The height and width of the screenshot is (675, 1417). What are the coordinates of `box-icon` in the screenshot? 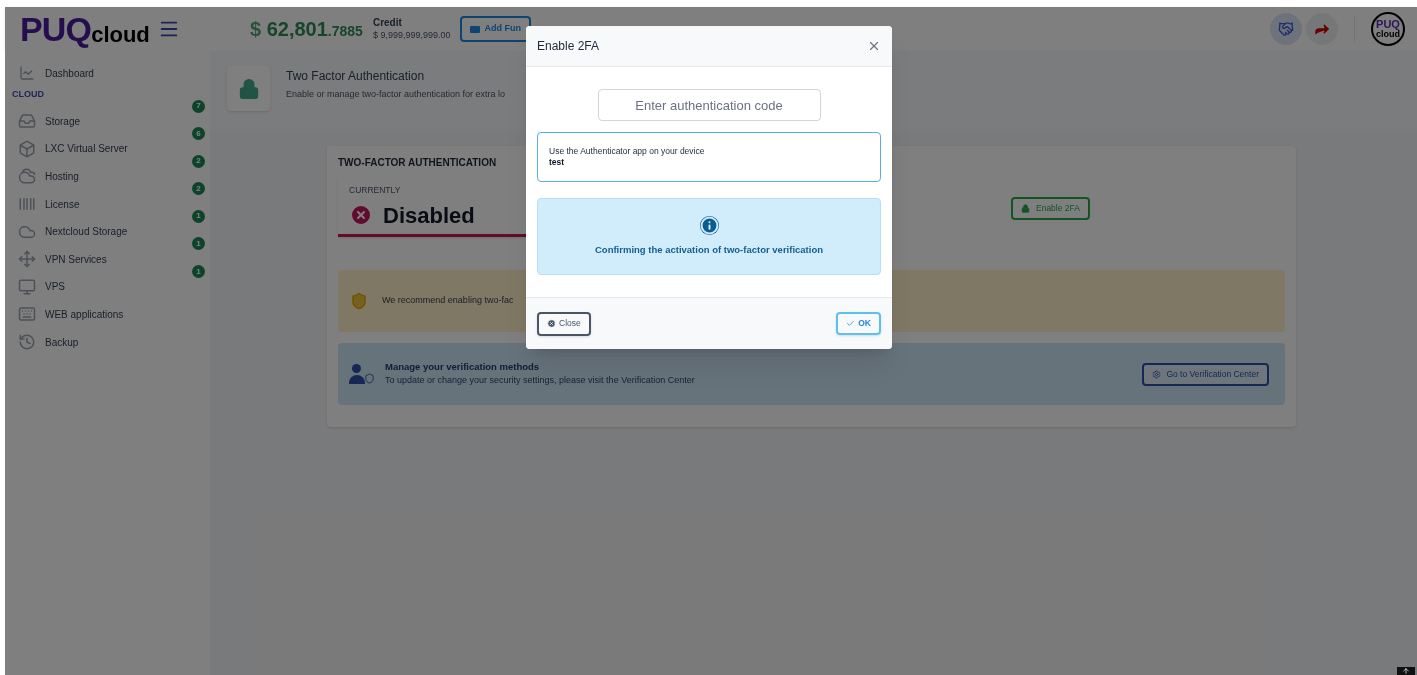 It's located at (27, 148).